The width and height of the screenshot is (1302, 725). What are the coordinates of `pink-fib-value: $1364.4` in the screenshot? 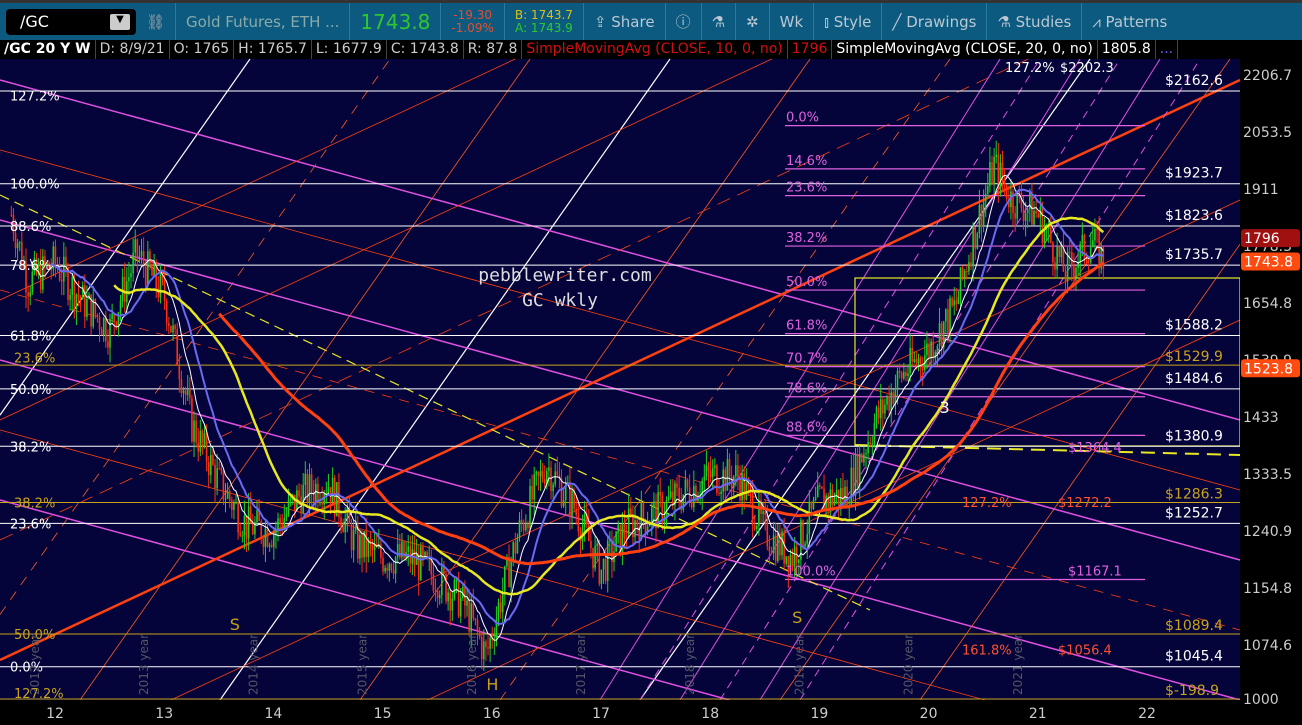 It's located at (1095, 448).